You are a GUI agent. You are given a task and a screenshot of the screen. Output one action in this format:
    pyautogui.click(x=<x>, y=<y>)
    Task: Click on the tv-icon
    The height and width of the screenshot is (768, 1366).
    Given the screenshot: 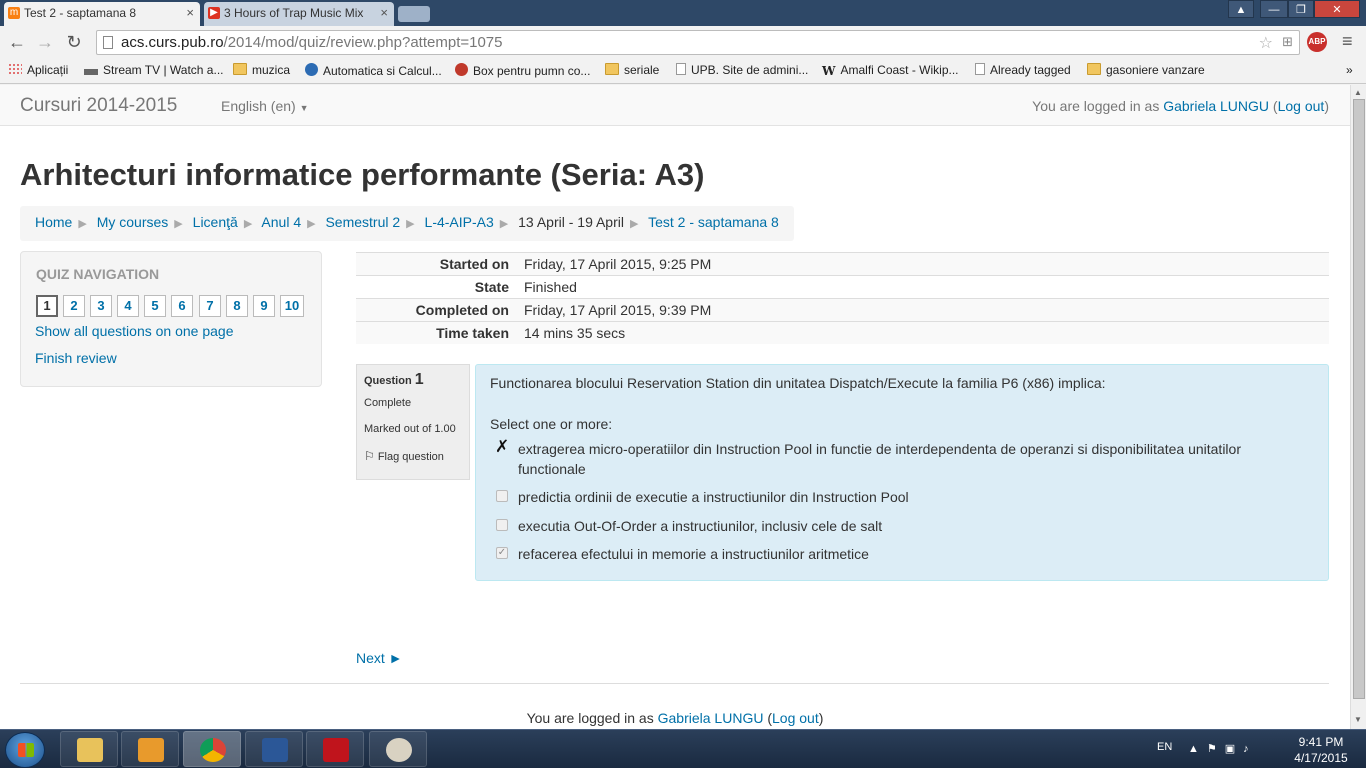 What is the action you would take?
    pyautogui.click(x=91, y=72)
    